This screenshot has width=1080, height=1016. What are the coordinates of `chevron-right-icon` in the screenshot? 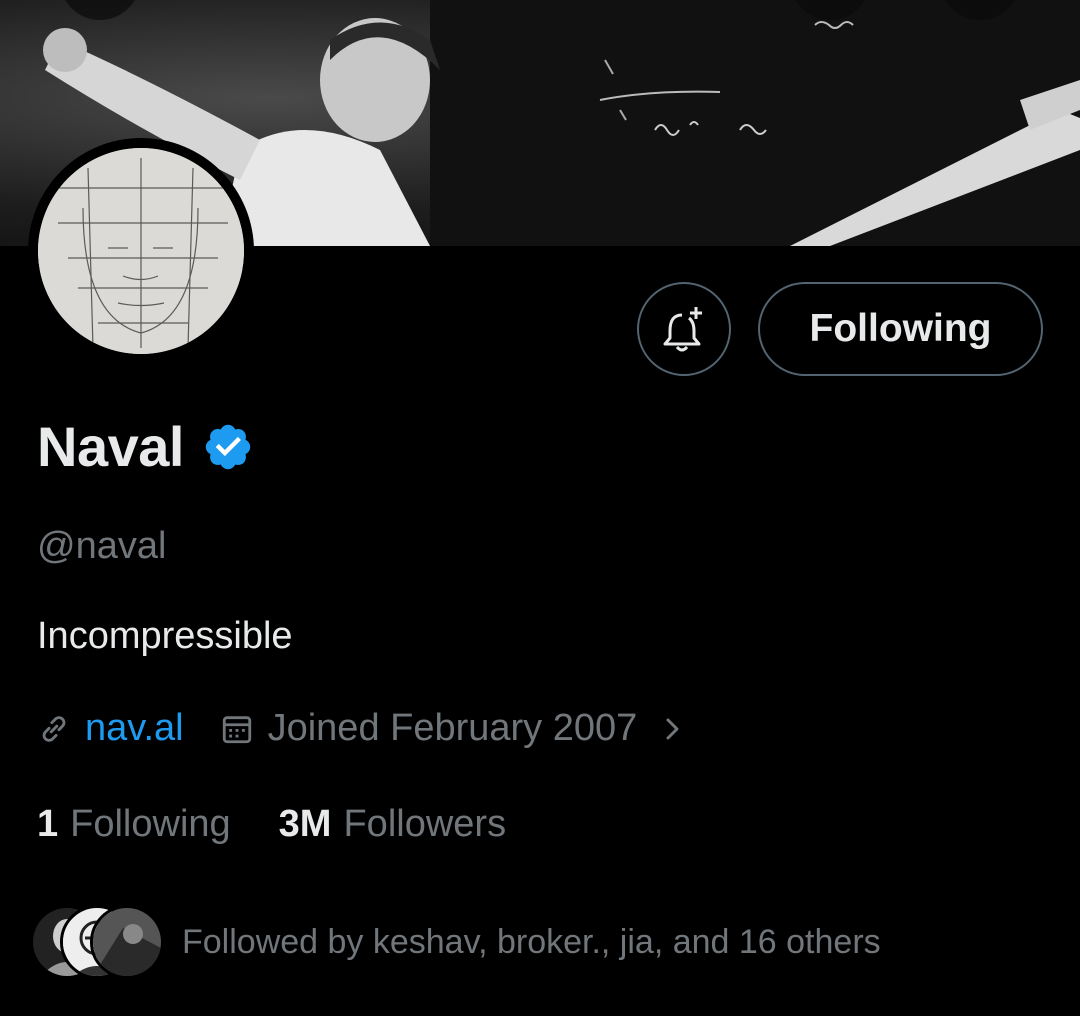 It's located at (673, 729).